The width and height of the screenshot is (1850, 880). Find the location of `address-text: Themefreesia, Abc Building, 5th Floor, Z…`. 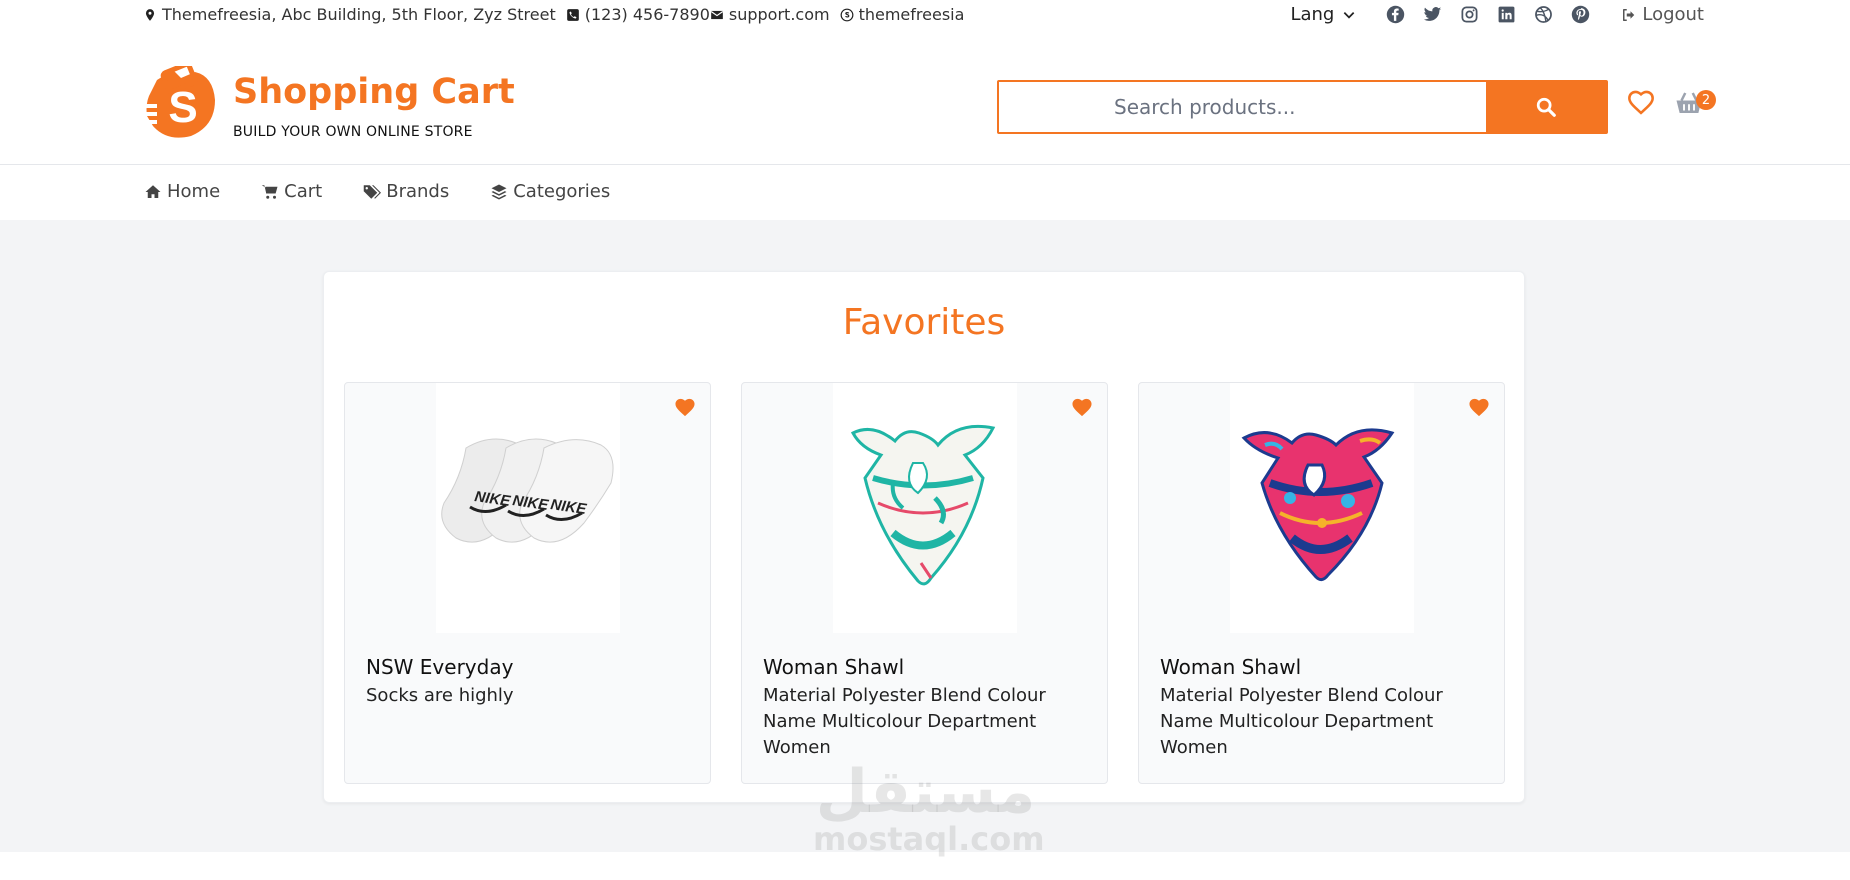

address-text: Themefreesia, Abc Building, 5th Floor, Z… is located at coordinates (359, 14).